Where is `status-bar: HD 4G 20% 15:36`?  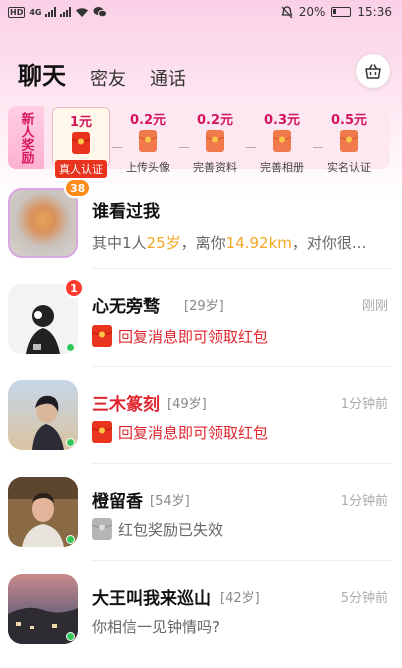 status-bar: HD 4G 20% 15:36 is located at coordinates (201, 12).